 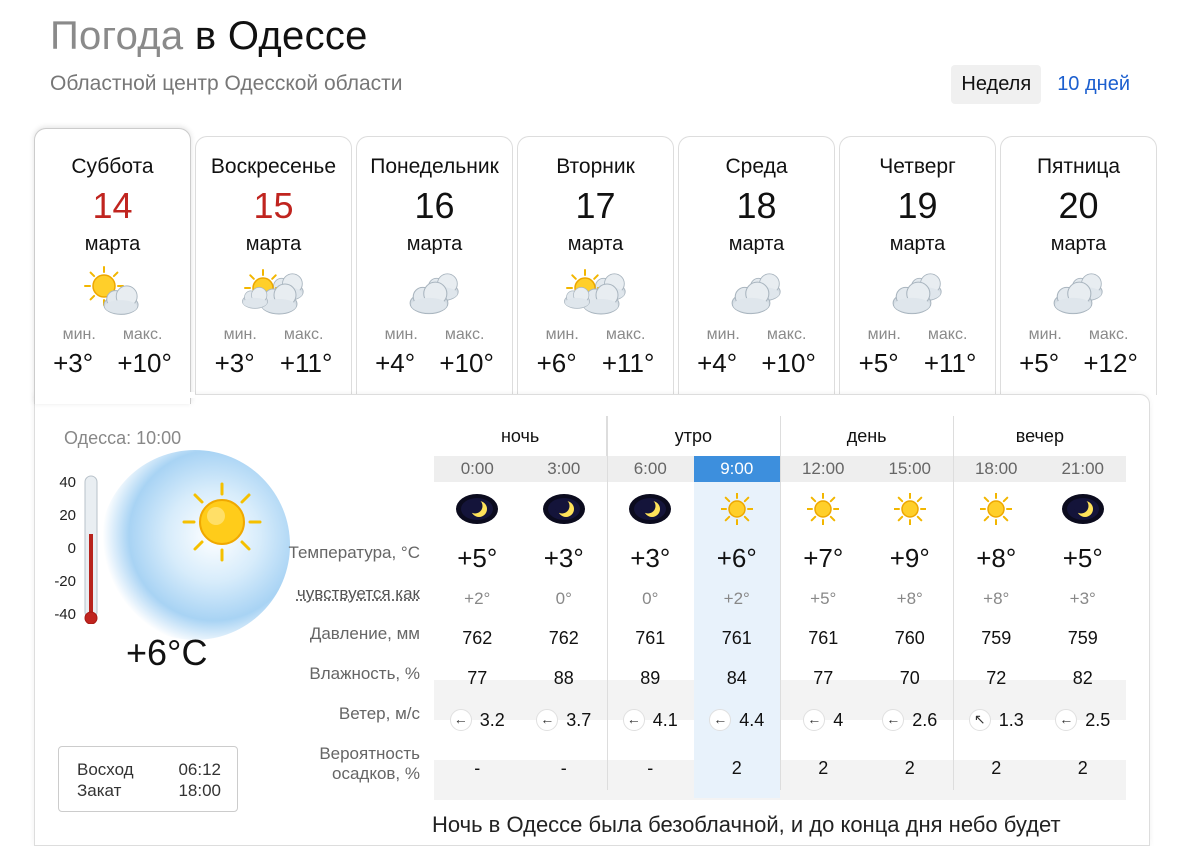 What do you see at coordinates (788, 363) in the screenshot?
I see `max-temp: +10°` at bounding box center [788, 363].